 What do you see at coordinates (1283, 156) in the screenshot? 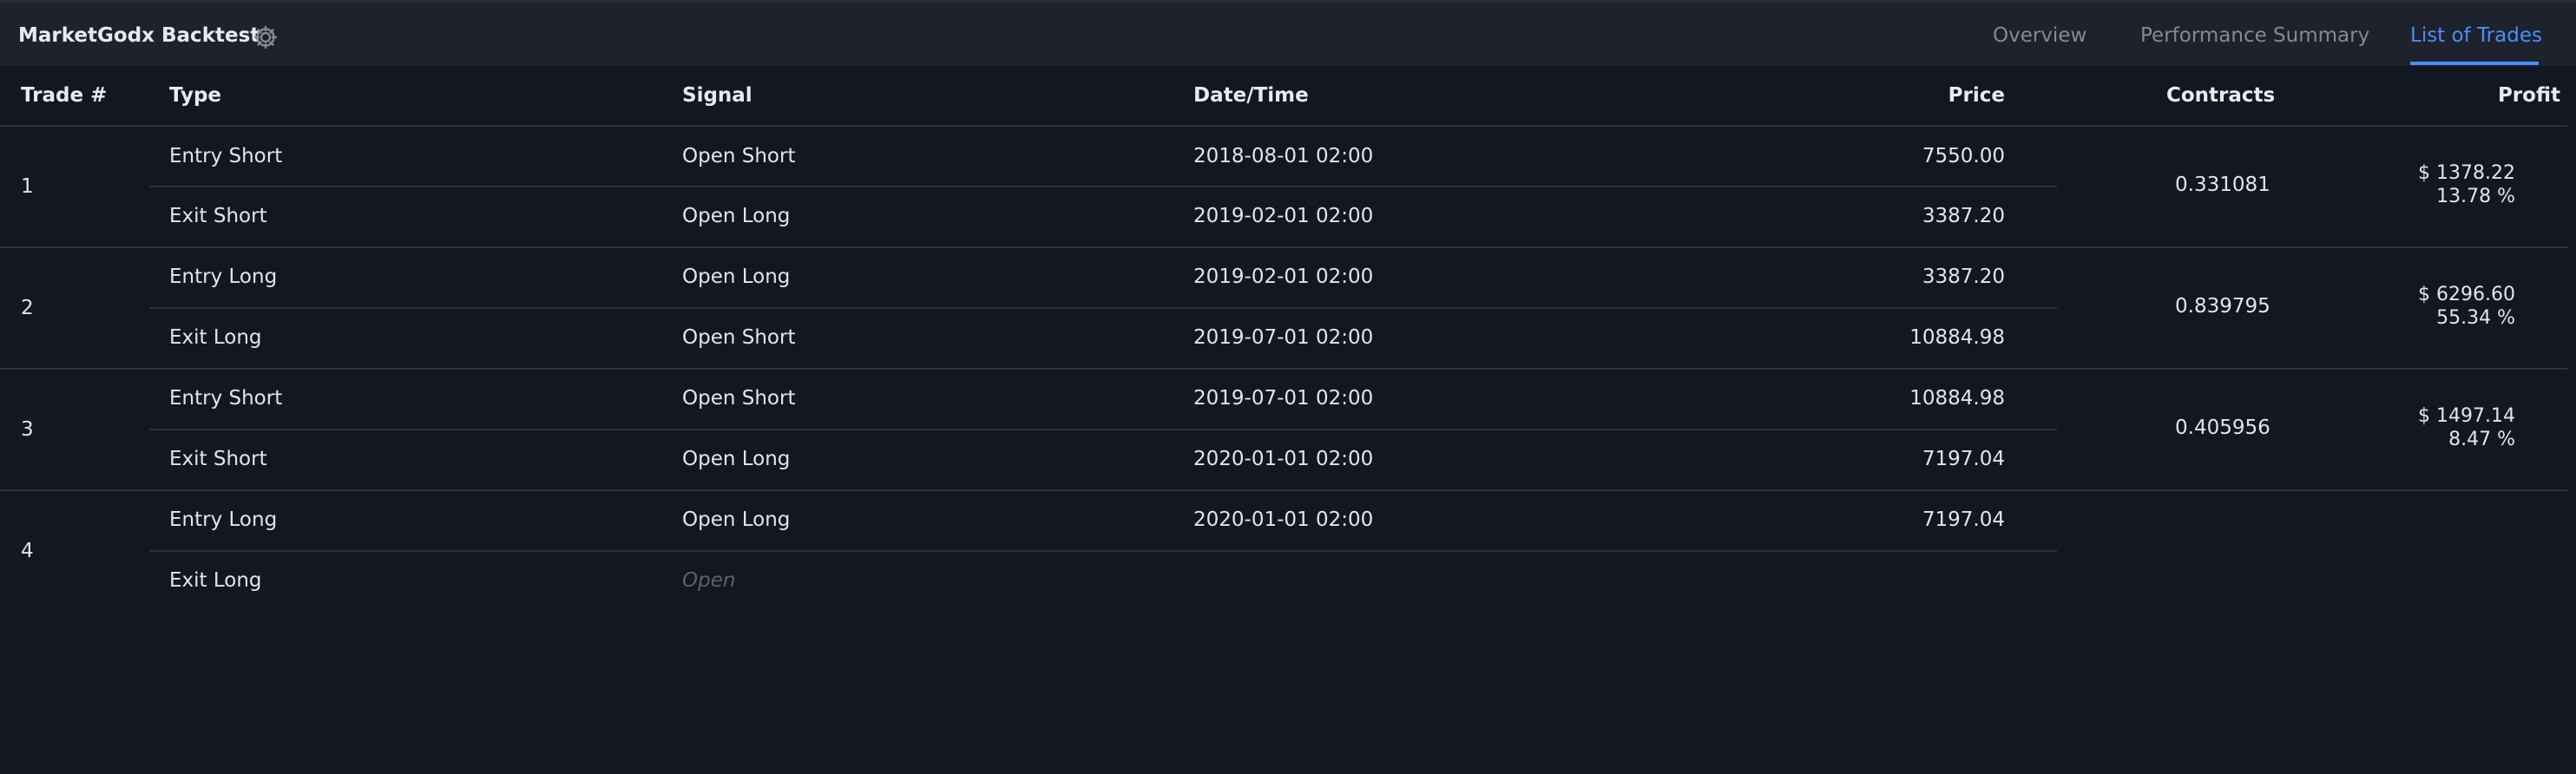
I see `trade-datetime: 2018-08-01 02:00` at bounding box center [1283, 156].